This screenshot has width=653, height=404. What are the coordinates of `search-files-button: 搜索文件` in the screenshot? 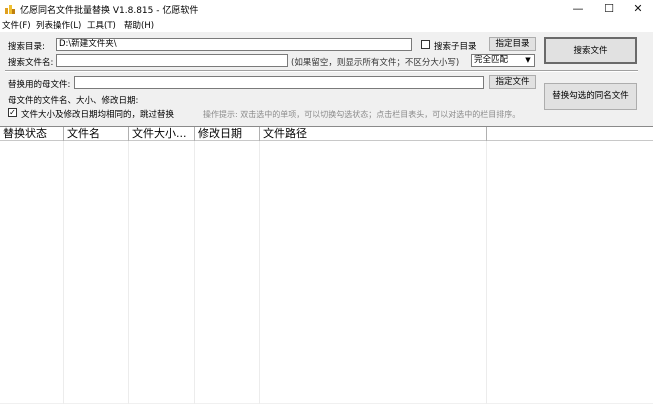 It's located at (590, 50).